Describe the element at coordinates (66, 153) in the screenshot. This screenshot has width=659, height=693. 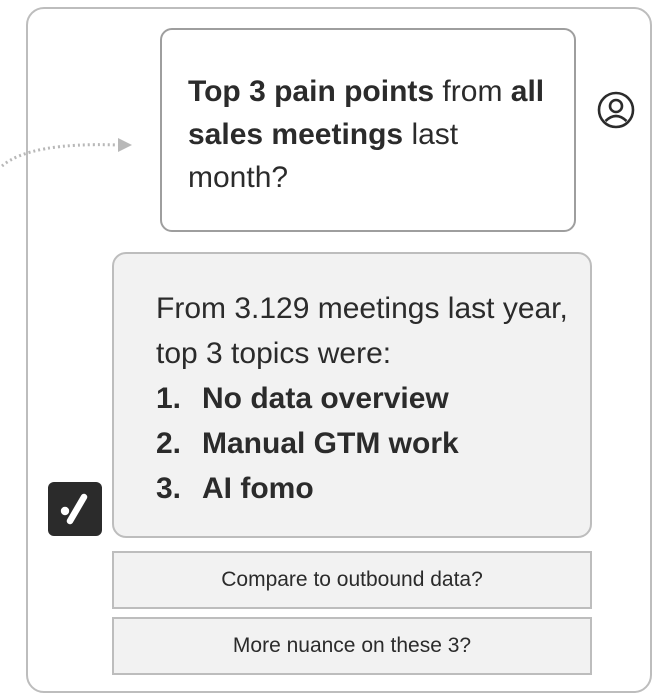
I see `dotted-arrow-connector` at that location.